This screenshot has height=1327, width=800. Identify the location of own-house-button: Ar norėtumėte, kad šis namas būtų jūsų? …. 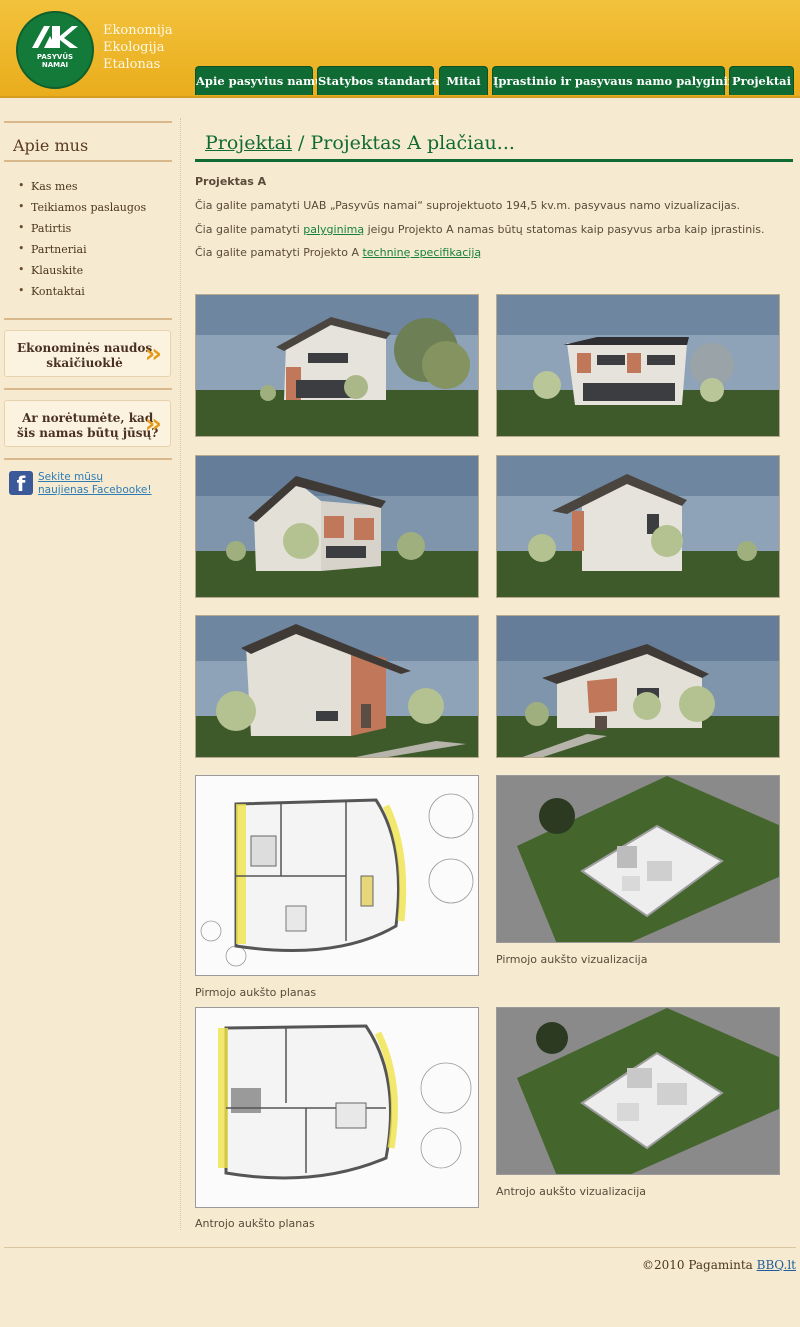
(87, 423).